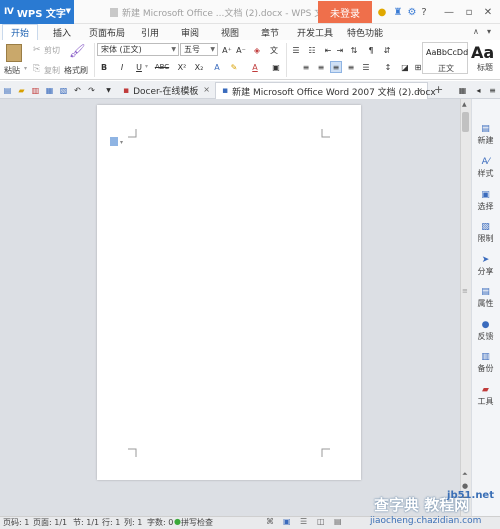 Image resolution: width=500 pixels, height=529 pixels. Describe the element at coordinates (449, 12) in the screenshot. I see `minimize-icon: —` at that location.